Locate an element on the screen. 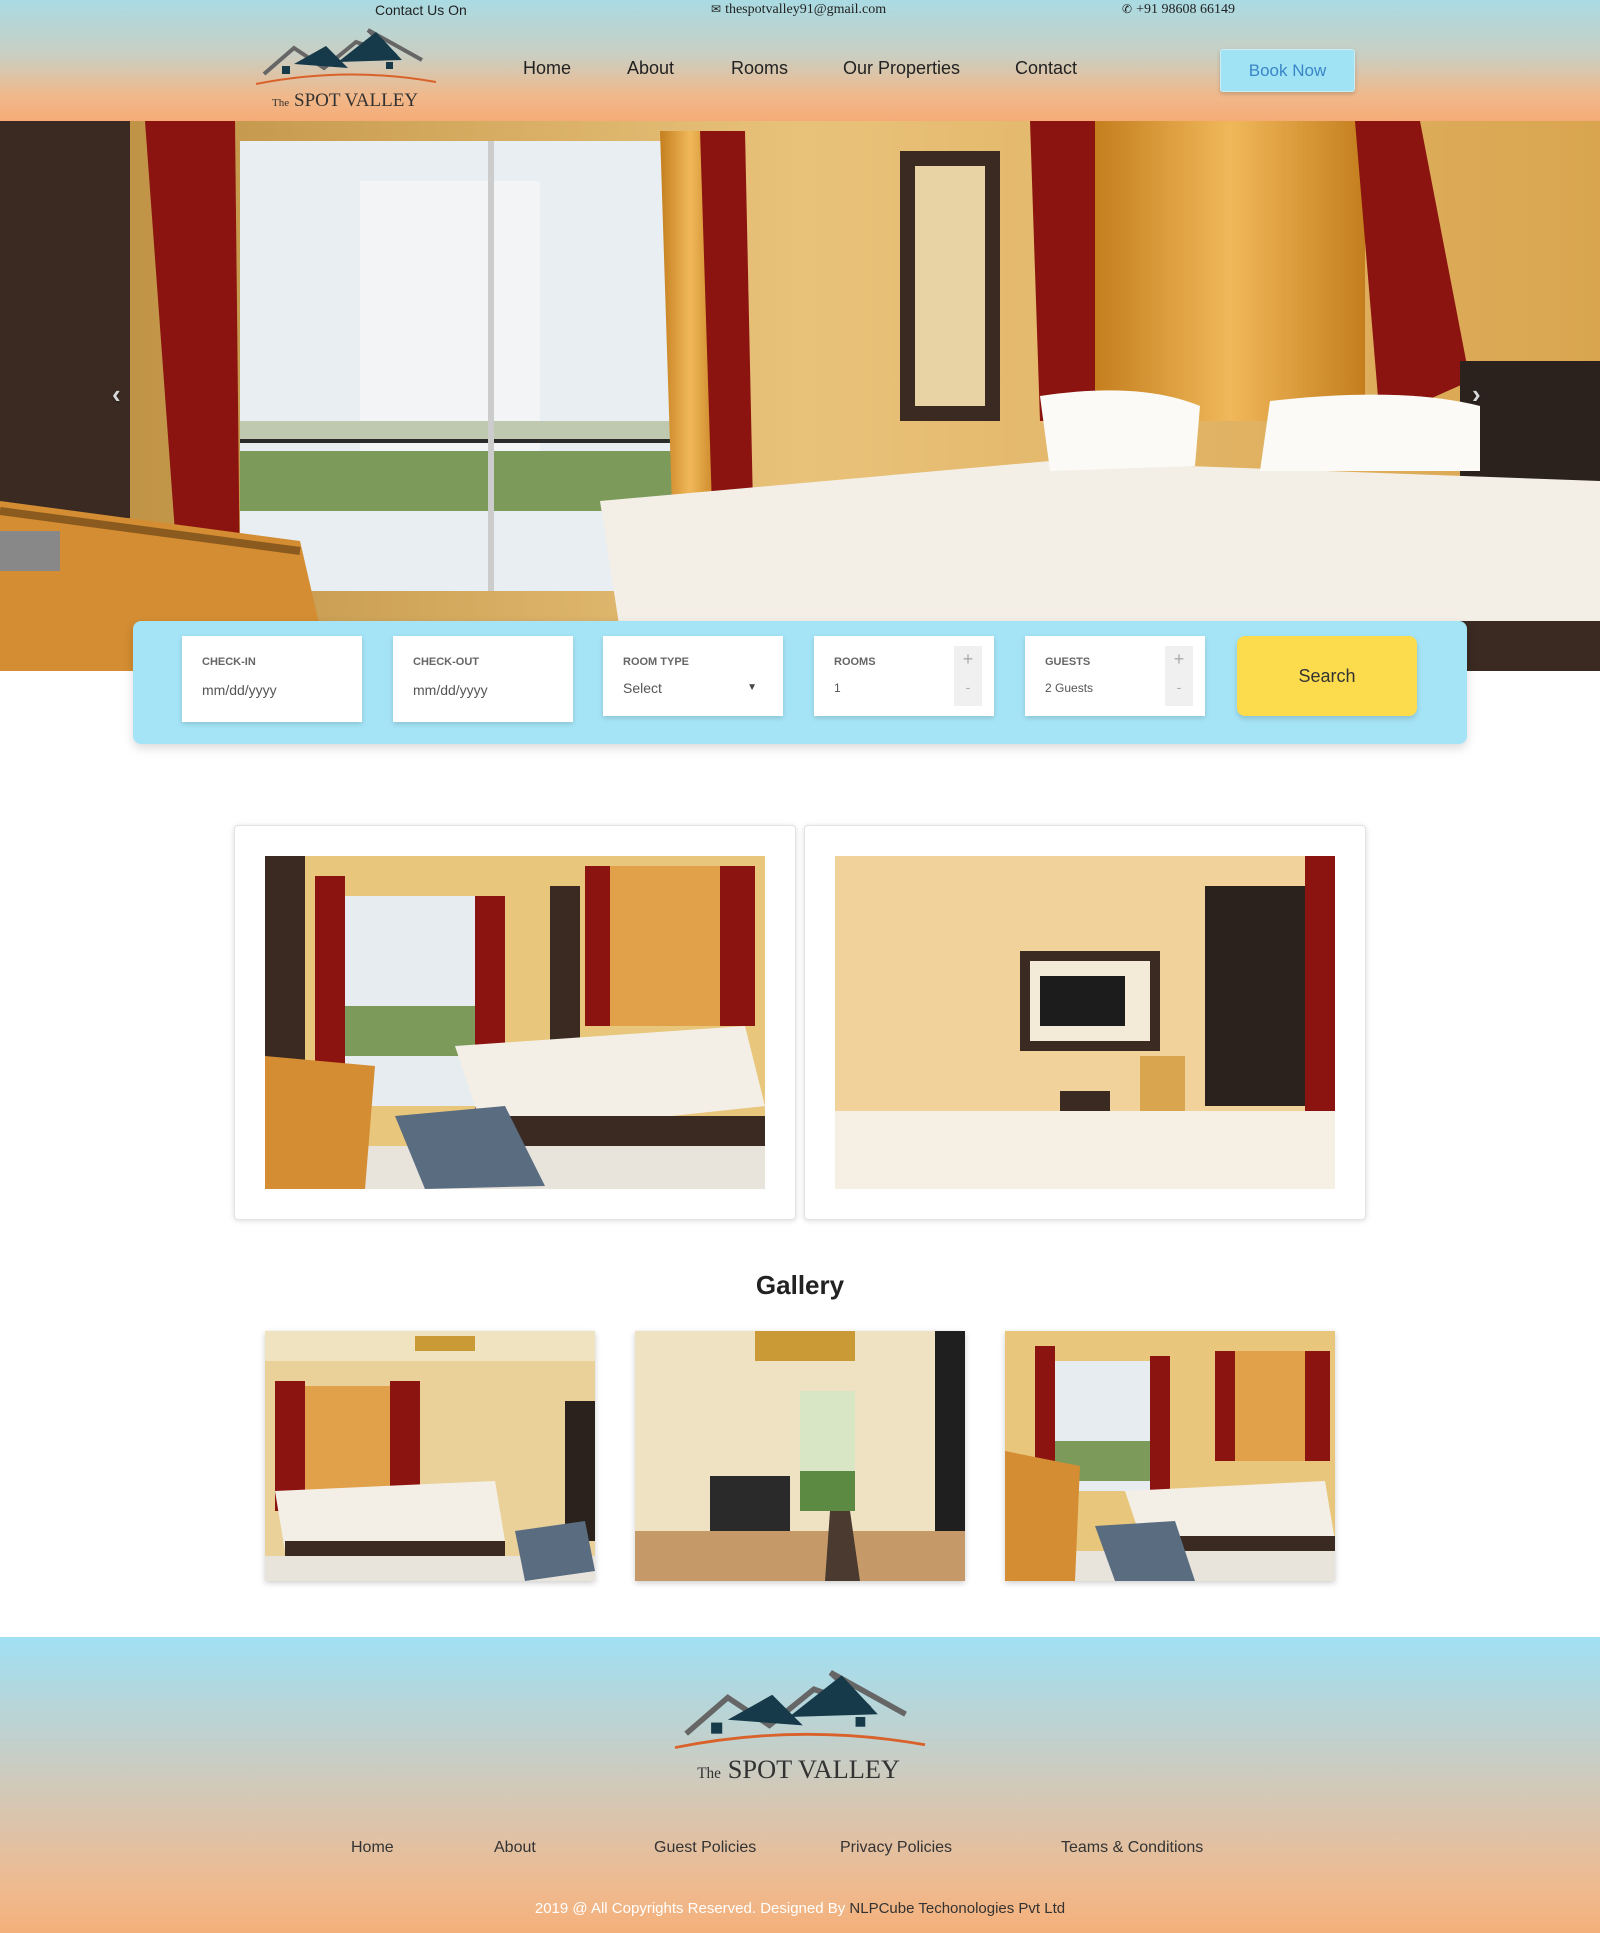  guests-stepper: + - is located at coordinates (1179, 676).